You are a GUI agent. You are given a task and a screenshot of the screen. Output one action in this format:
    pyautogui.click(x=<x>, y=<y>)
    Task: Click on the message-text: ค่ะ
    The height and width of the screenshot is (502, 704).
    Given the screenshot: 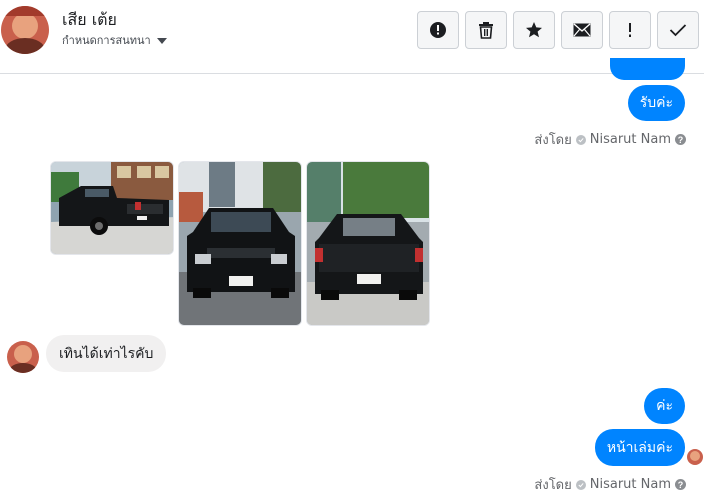 What is the action you would take?
    pyautogui.click(x=664, y=406)
    